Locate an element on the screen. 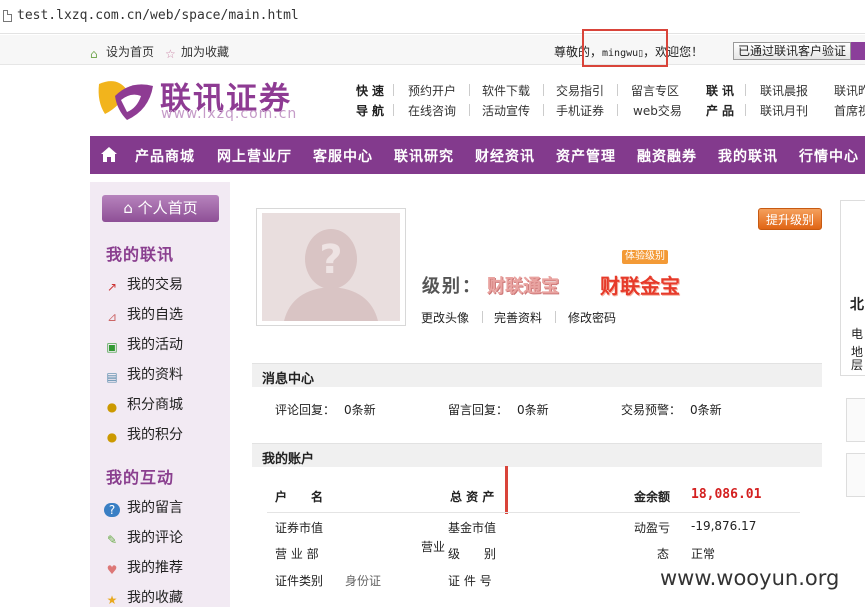  quicknav-link: 预约开户 is located at coordinates (432, 90).